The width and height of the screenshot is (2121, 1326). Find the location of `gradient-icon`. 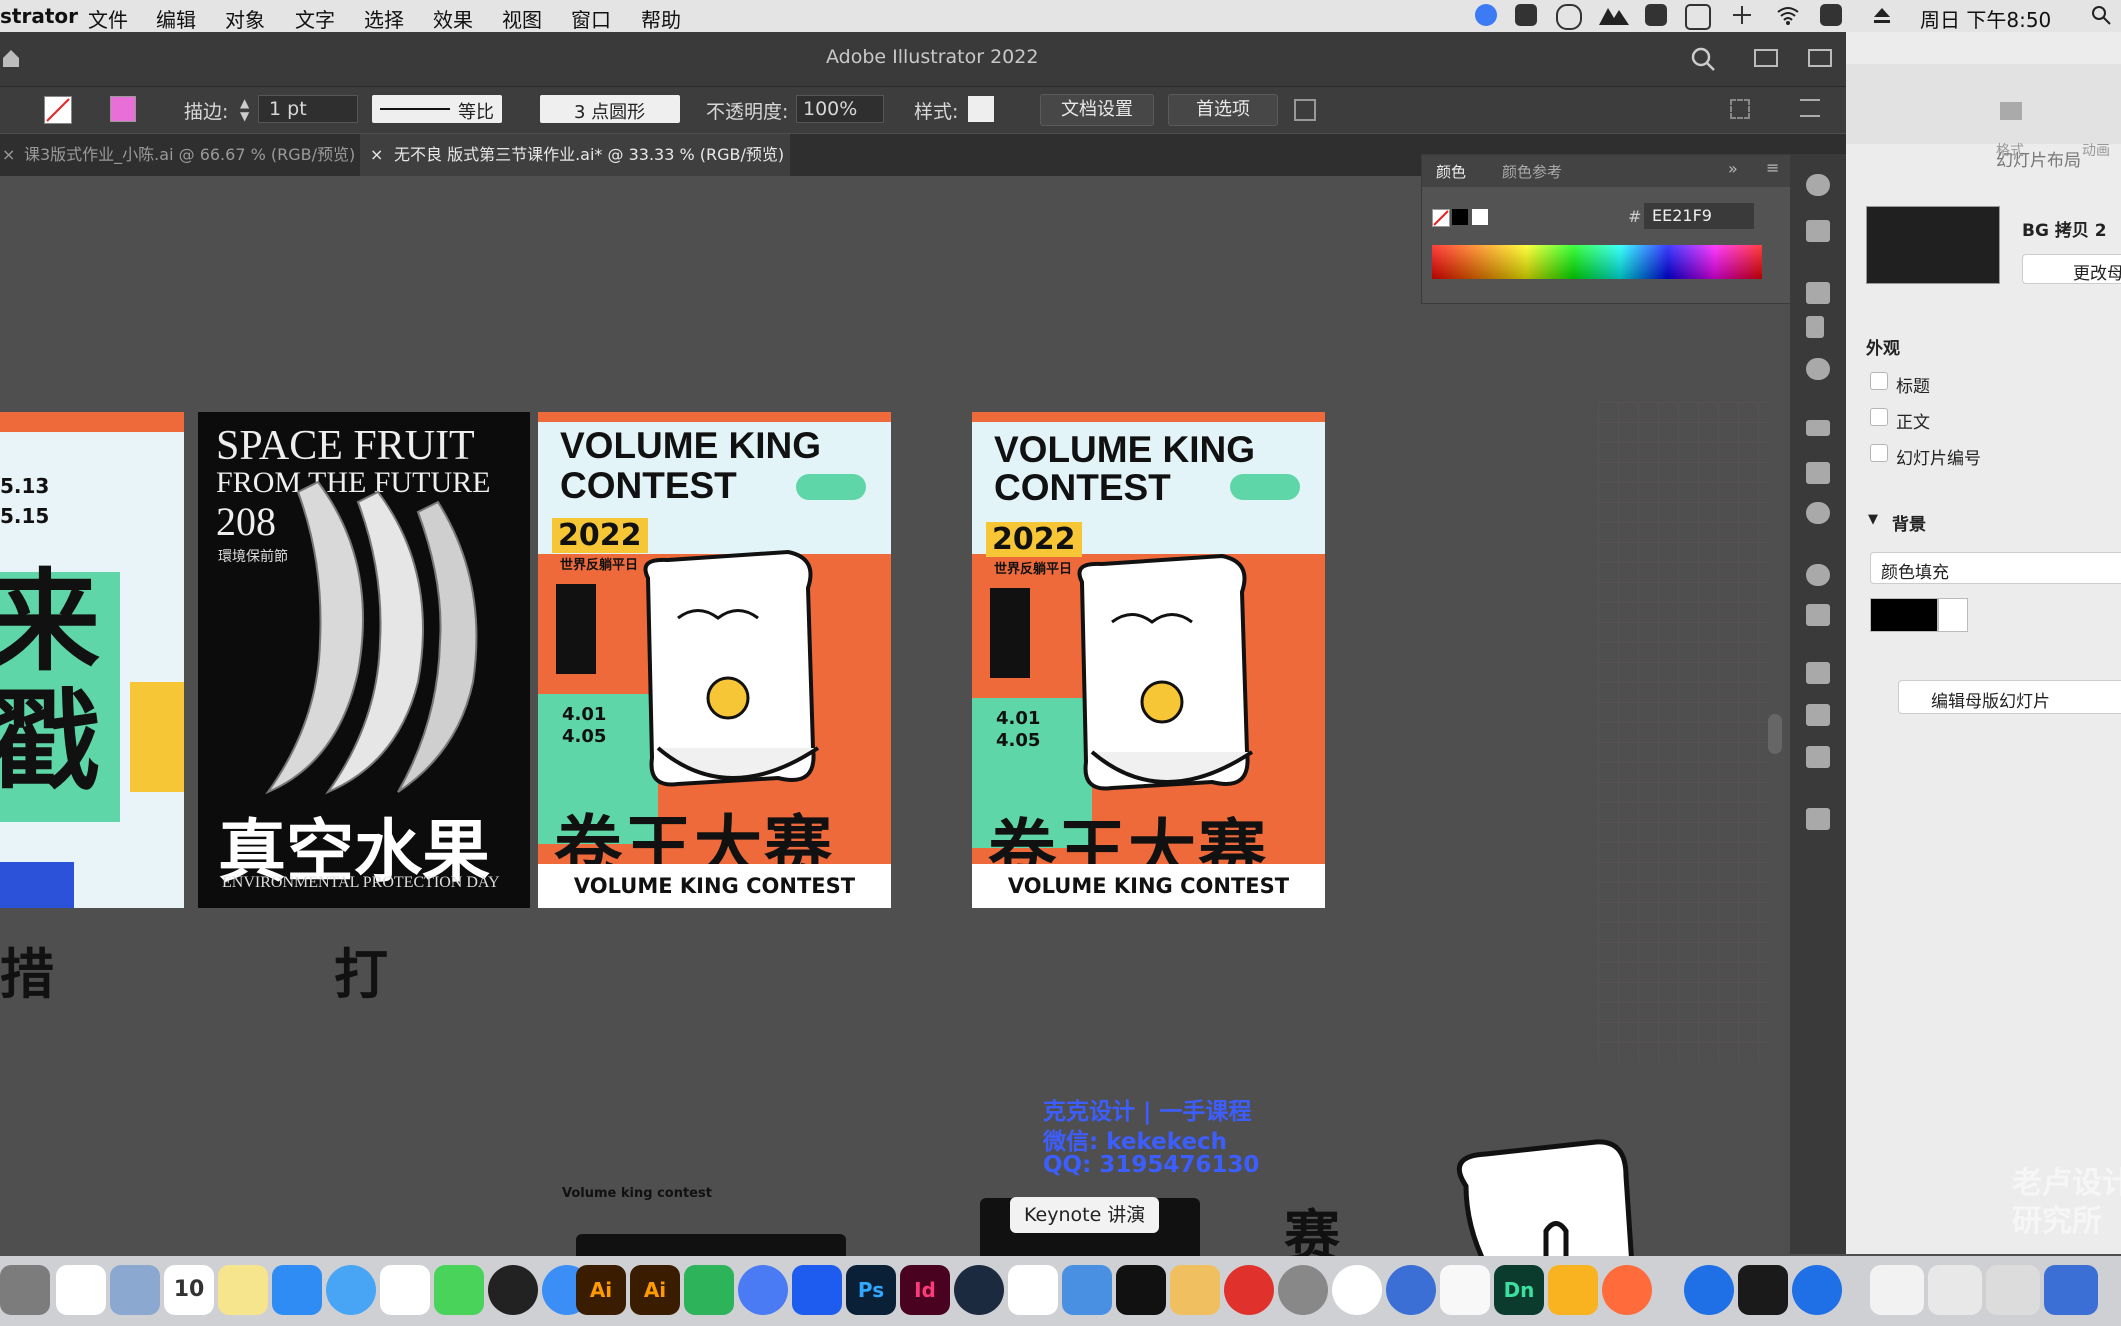

gradient-icon is located at coordinates (1818, 473).